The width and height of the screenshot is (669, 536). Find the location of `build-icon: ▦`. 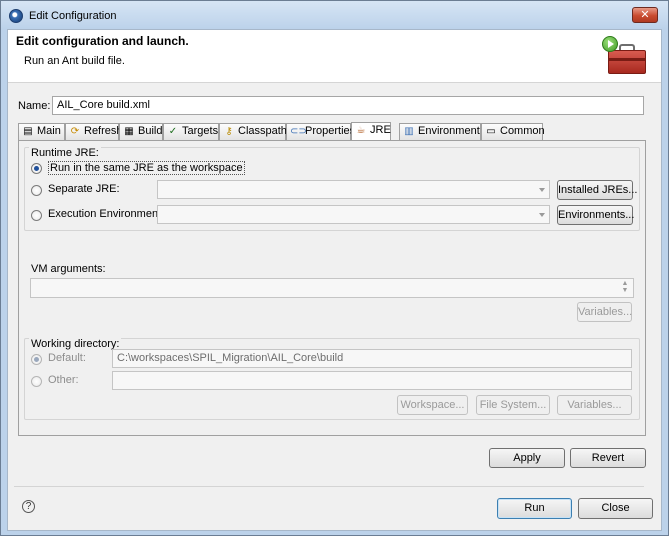

build-icon: ▦ is located at coordinates (129, 131).